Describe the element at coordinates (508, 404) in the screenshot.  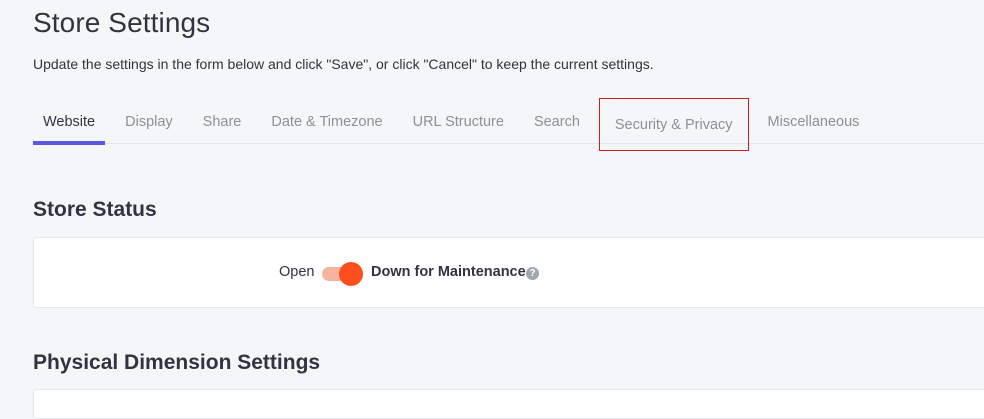
I see `physical-dimension-panel` at that location.